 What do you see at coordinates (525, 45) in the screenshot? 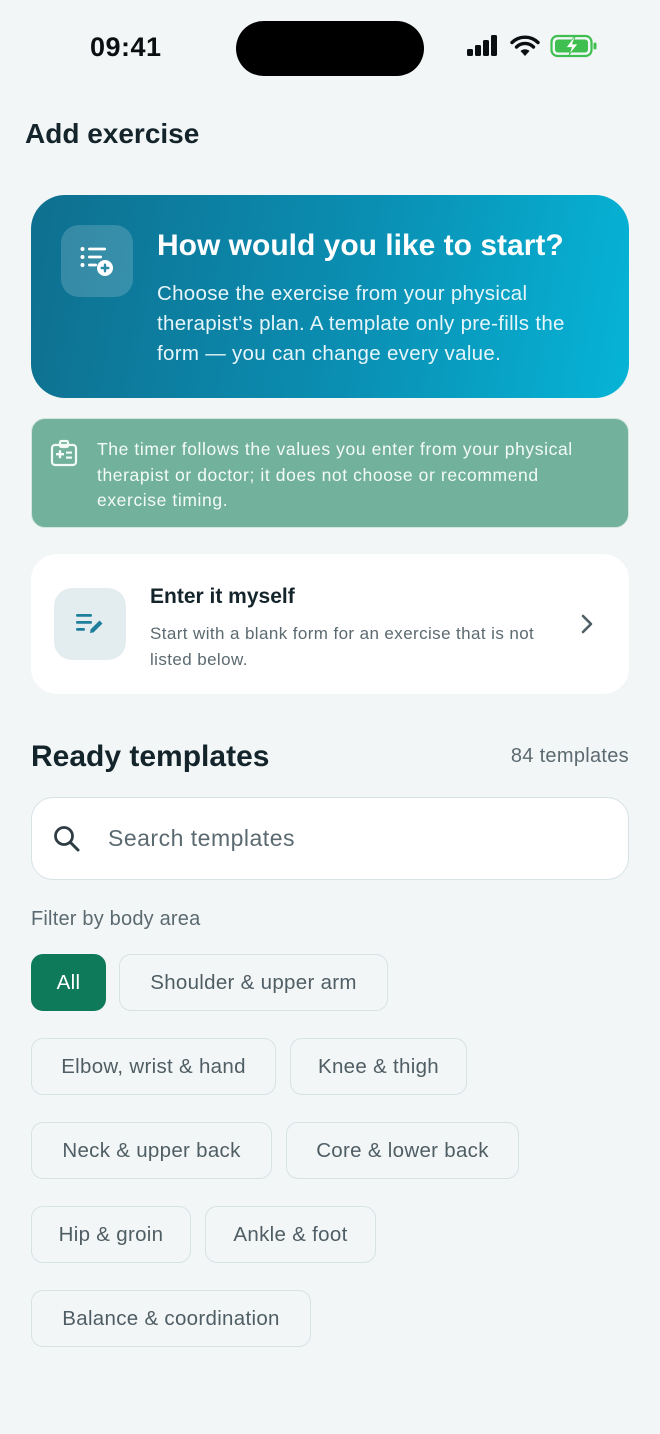
I see `wifi-icon` at bounding box center [525, 45].